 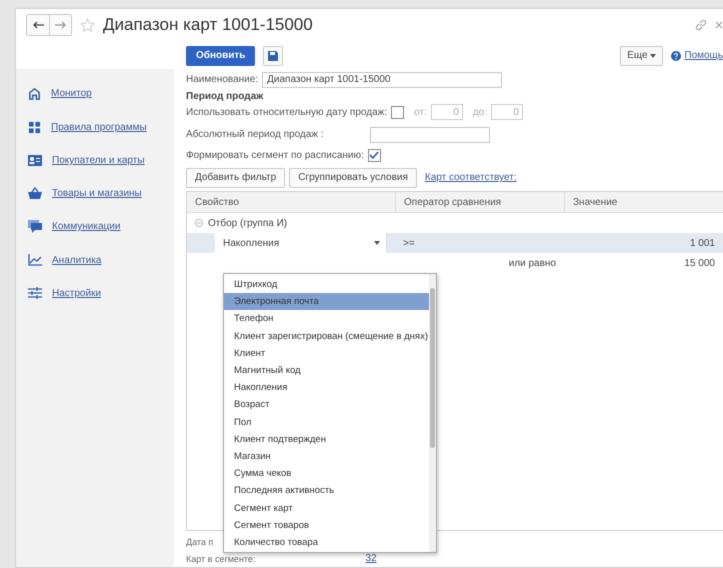 I want to click on sidebar-item: Товары и магазины, so click(x=101, y=193).